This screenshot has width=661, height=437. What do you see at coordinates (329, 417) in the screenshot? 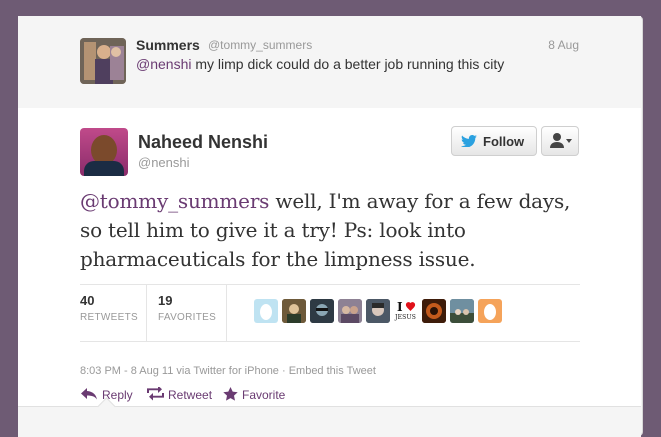
I see `reply-area` at bounding box center [329, 417].